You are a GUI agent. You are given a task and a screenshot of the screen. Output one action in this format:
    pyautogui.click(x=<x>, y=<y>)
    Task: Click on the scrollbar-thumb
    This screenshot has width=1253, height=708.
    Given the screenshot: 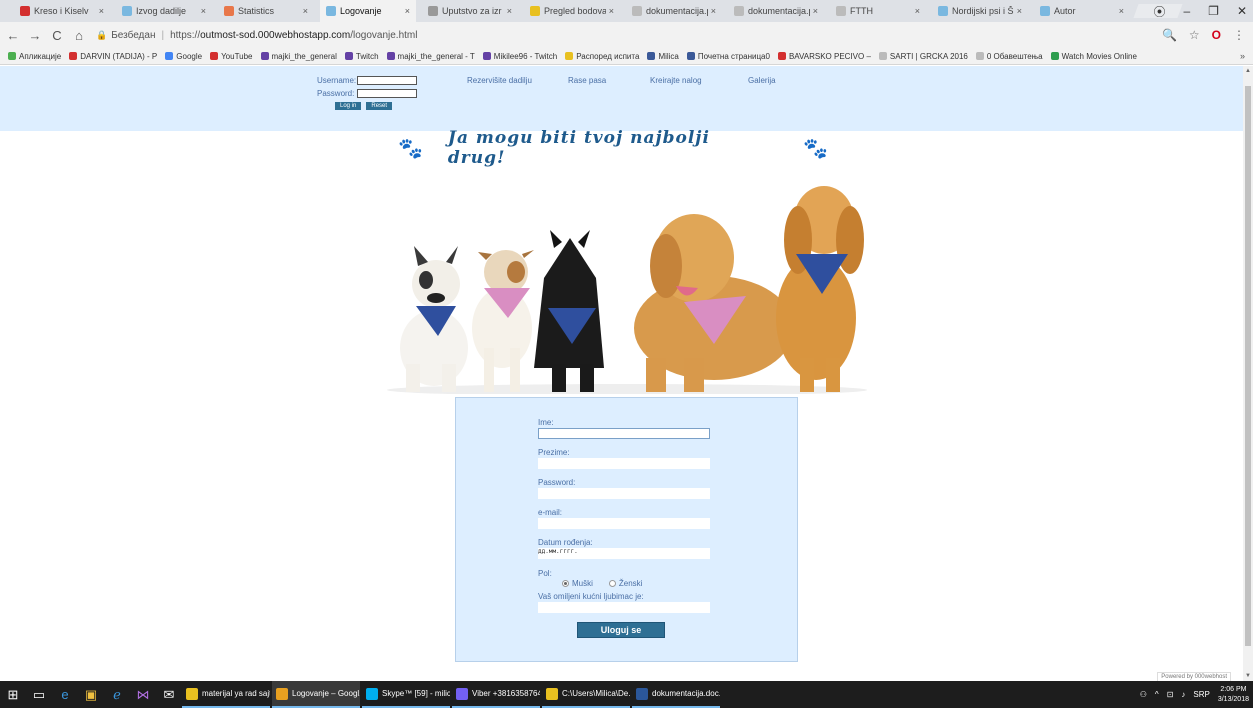 What is the action you would take?
    pyautogui.click(x=1248, y=366)
    